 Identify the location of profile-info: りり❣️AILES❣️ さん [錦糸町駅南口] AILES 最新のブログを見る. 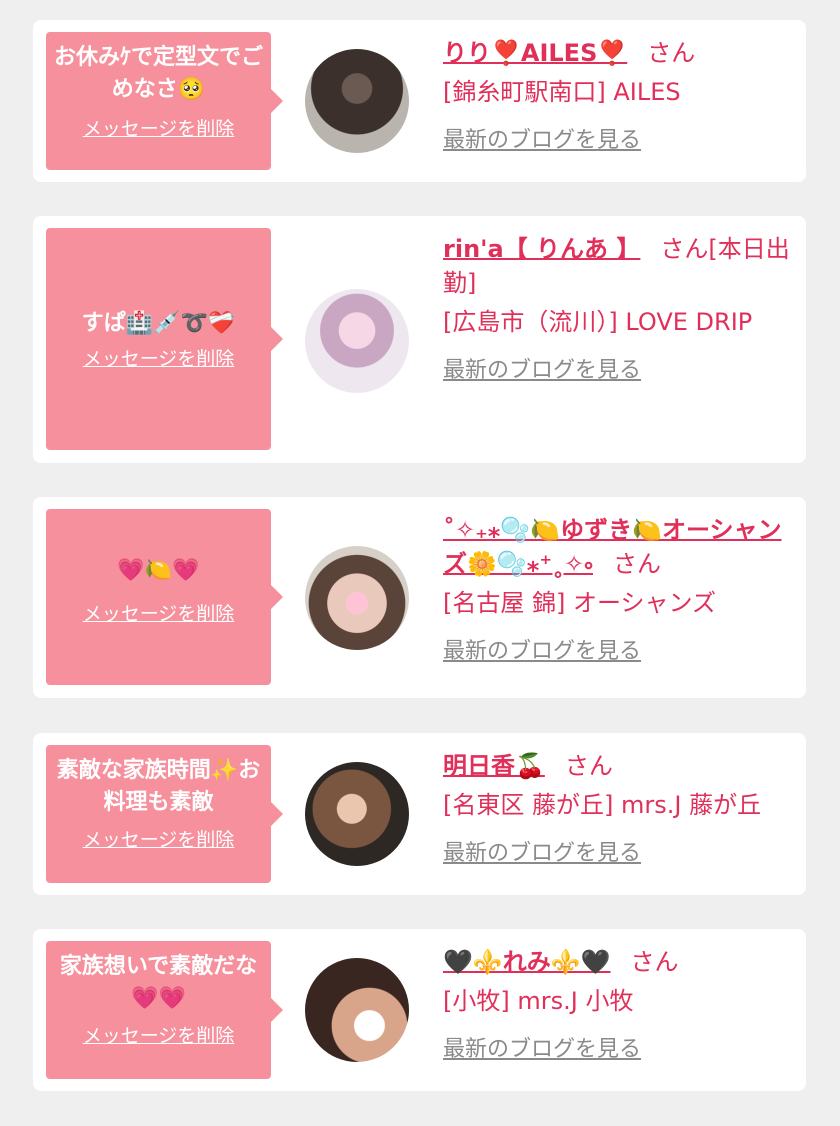
(616, 95).